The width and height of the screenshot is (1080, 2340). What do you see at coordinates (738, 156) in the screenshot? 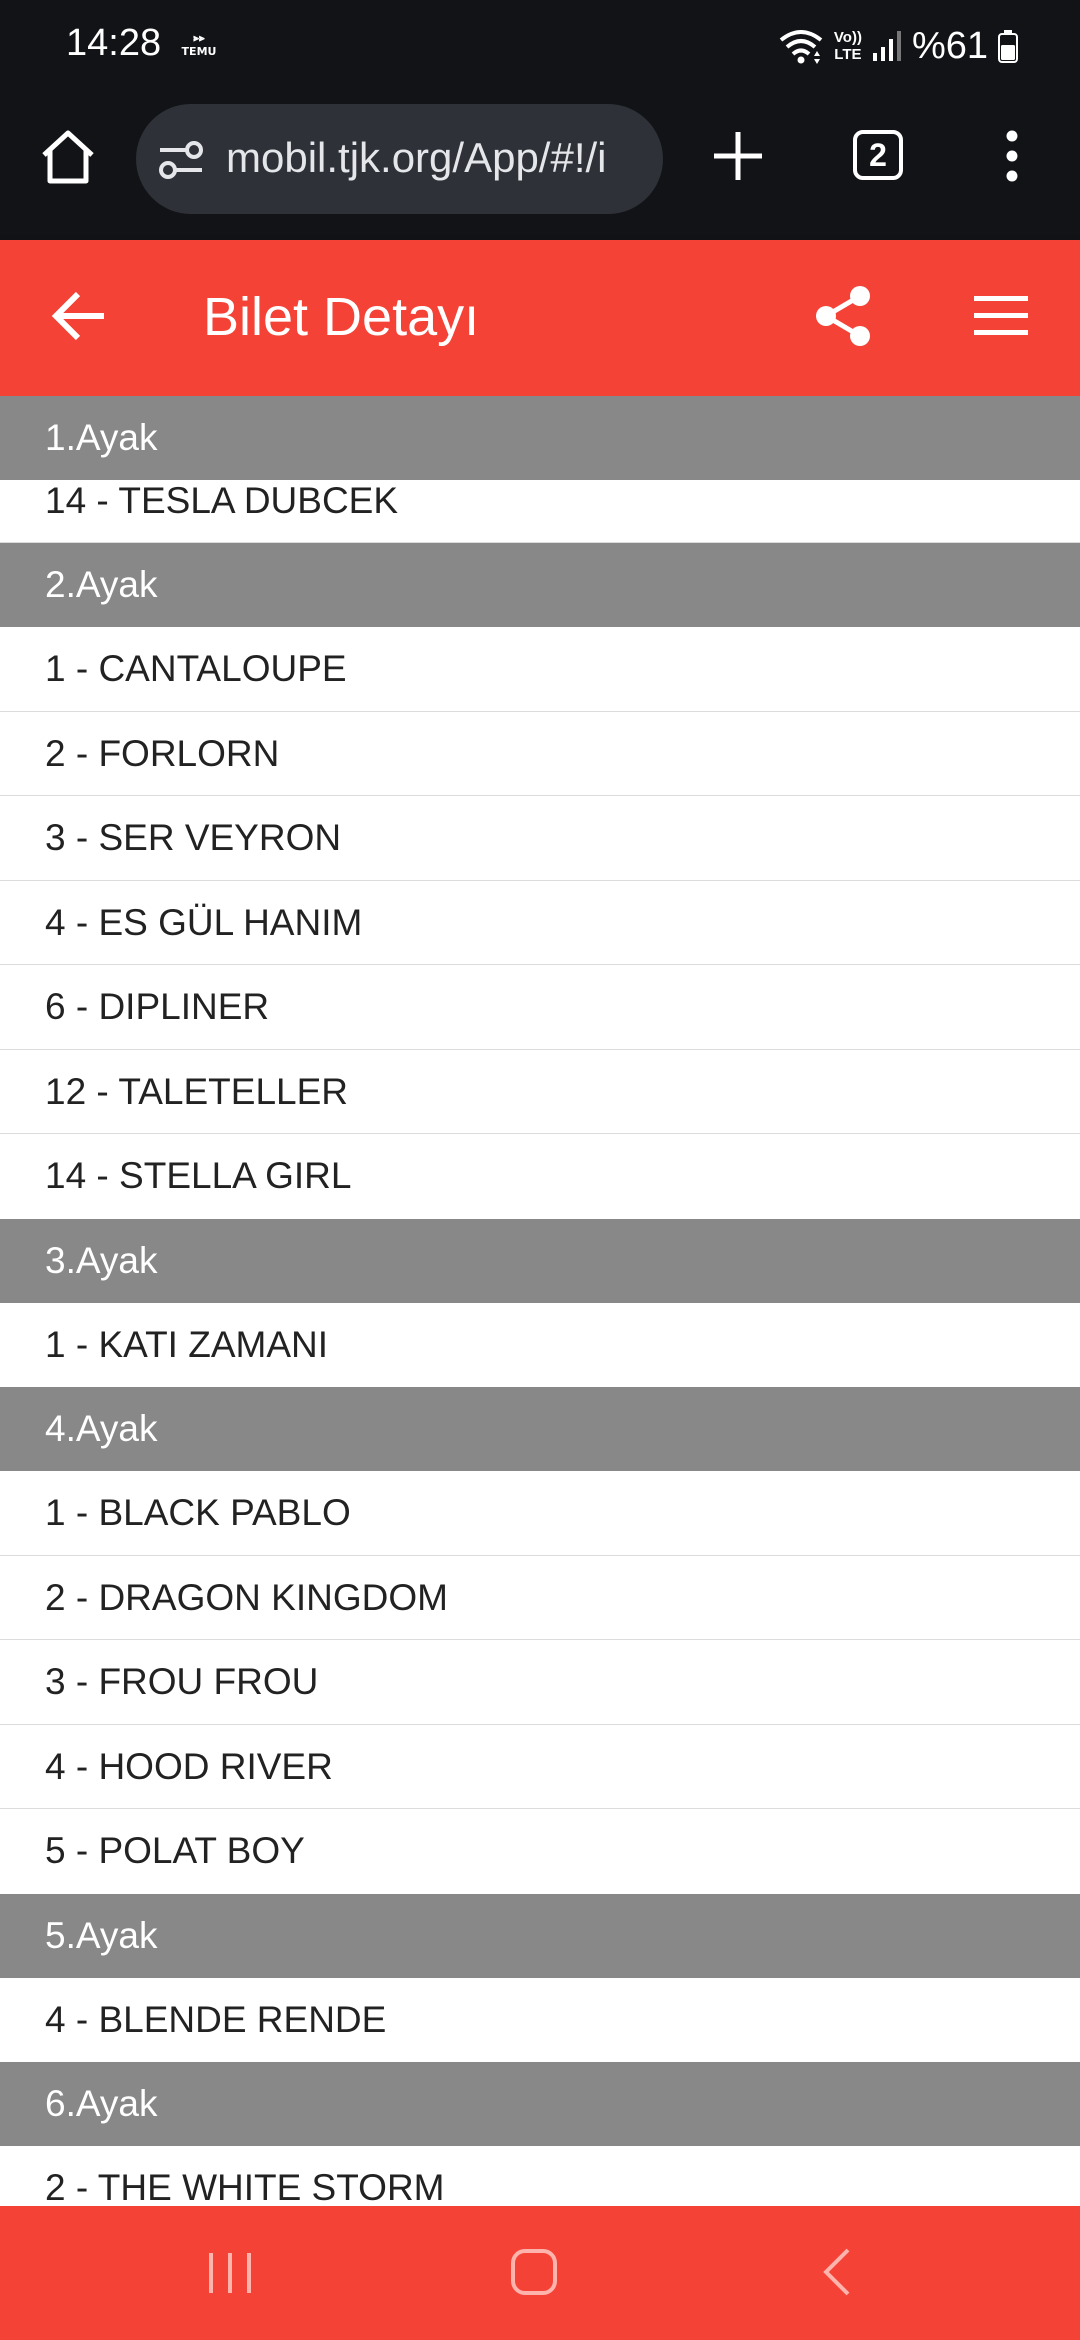
I see `plus-icon` at bounding box center [738, 156].